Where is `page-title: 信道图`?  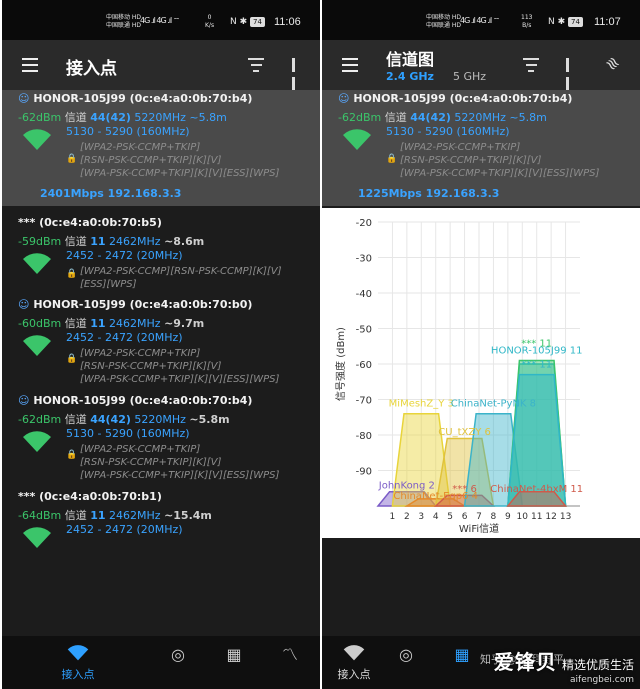 page-title: 信道图 is located at coordinates (410, 59).